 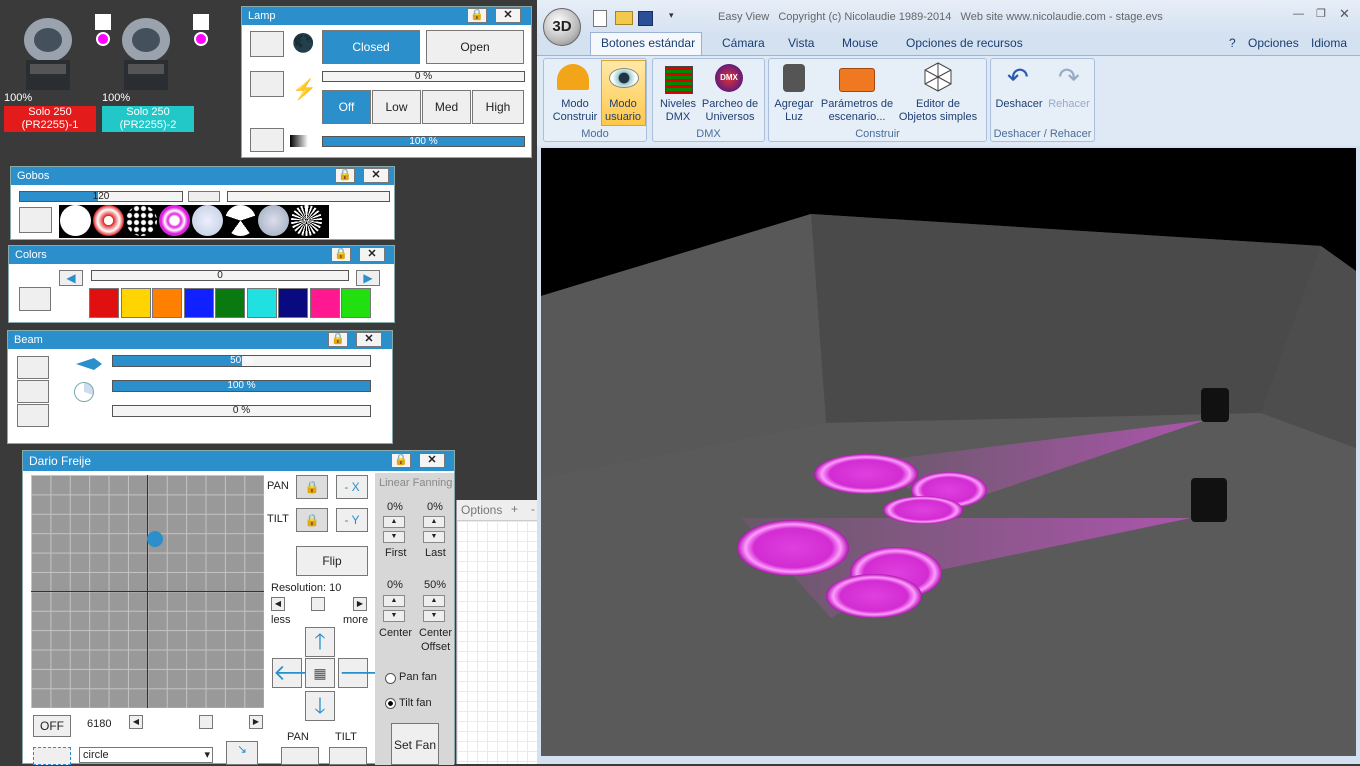 I want to click on lamp-med-button: Med, so click(x=446, y=107).